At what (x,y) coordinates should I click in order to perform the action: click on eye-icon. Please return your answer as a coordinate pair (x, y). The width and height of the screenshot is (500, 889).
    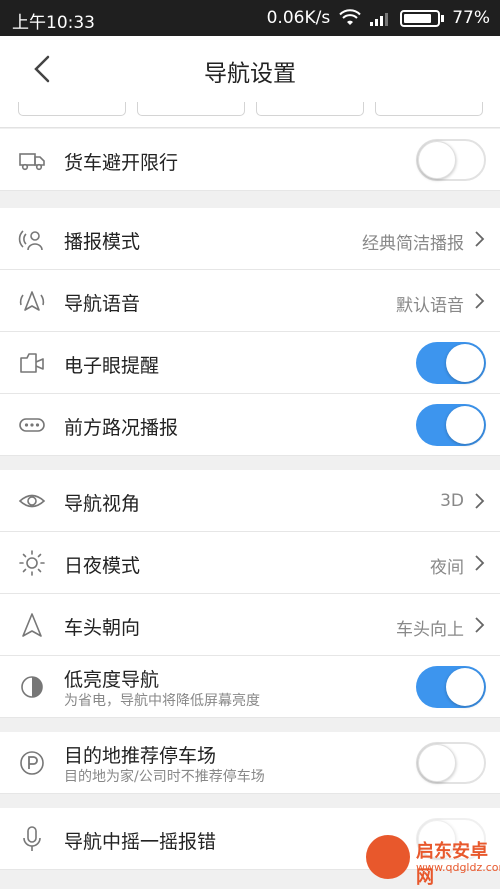
    Looking at the image, I should click on (32, 501).